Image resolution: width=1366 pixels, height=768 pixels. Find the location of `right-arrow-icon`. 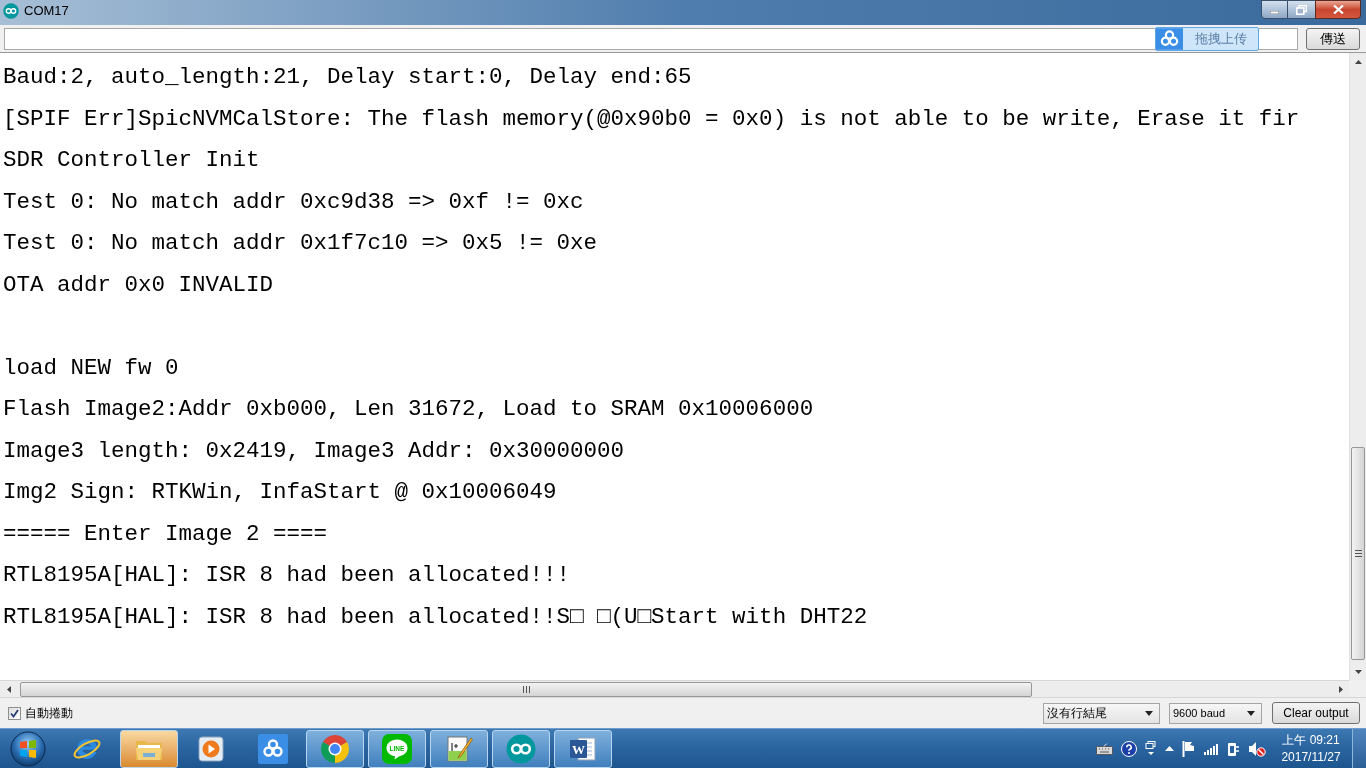

right-arrow-icon is located at coordinates (1340, 689).